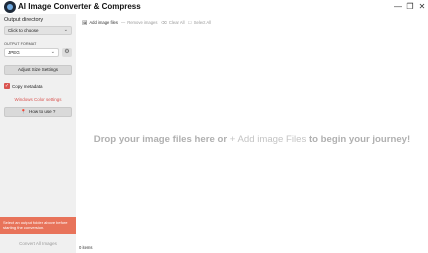  Describe the element at coordinates (214, 7) in the screenshot. I see `title-bar: AI Image Converter & Compress — ❐ ✕` at that location.